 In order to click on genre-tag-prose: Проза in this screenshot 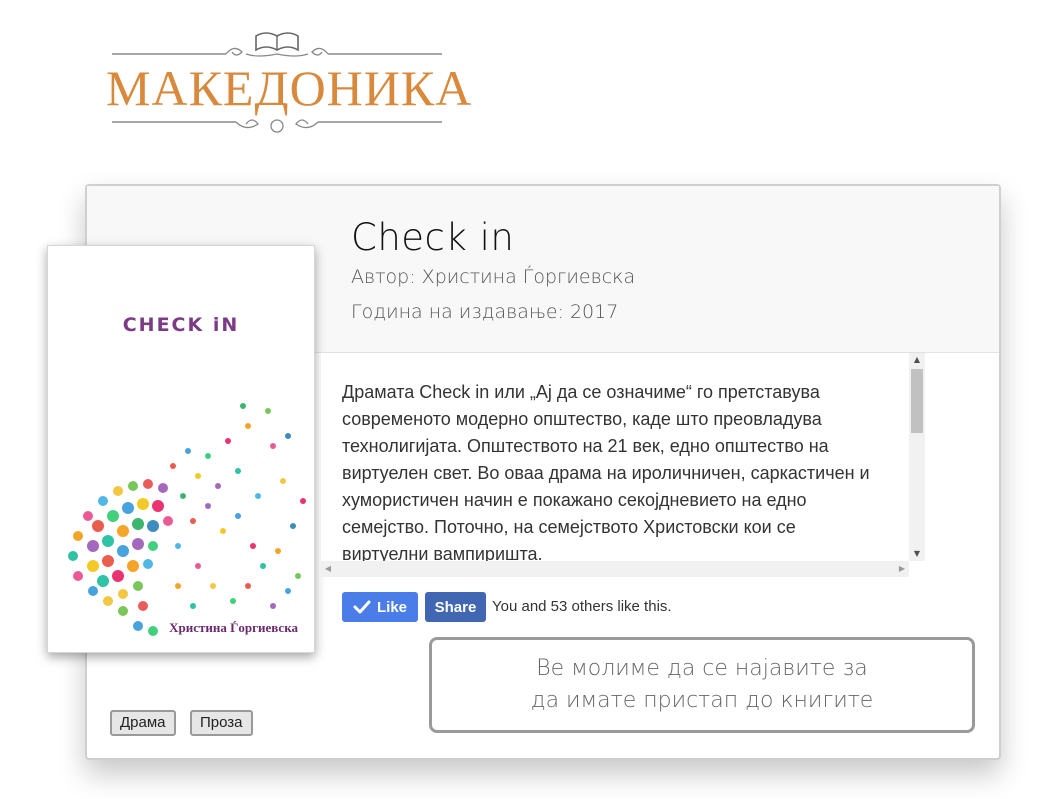, I will do `click(221, 723)`.